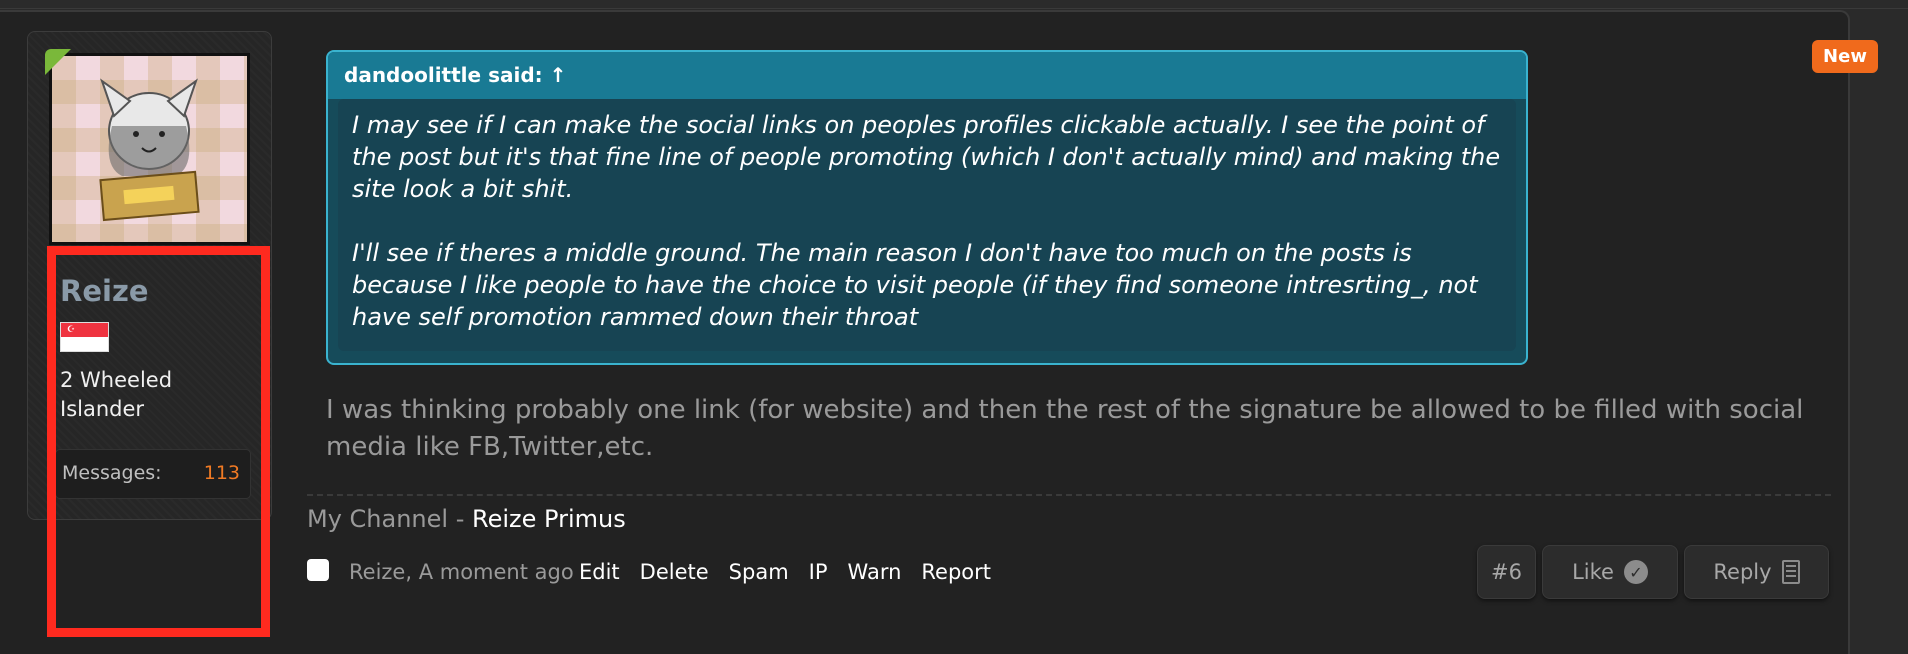  What do you see at coordinates (956, 572) in the screenshot?
I see `report-link: Report` at bounding box center [956, 572].